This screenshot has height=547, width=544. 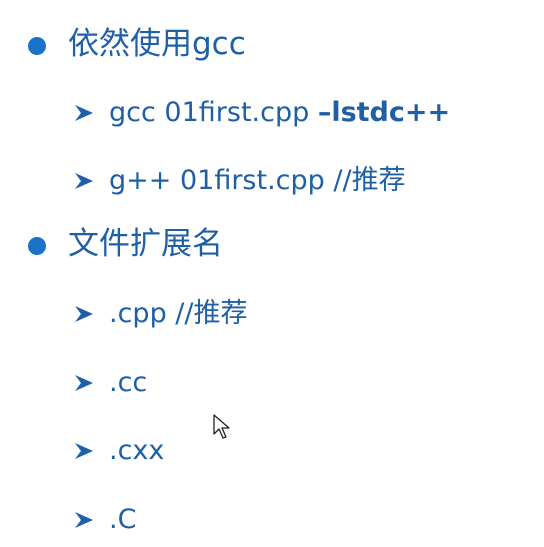 What do you see at coordinates (303, 523) in the screenshot?
I see `list-item: .C` at bounding box center [303, 523].